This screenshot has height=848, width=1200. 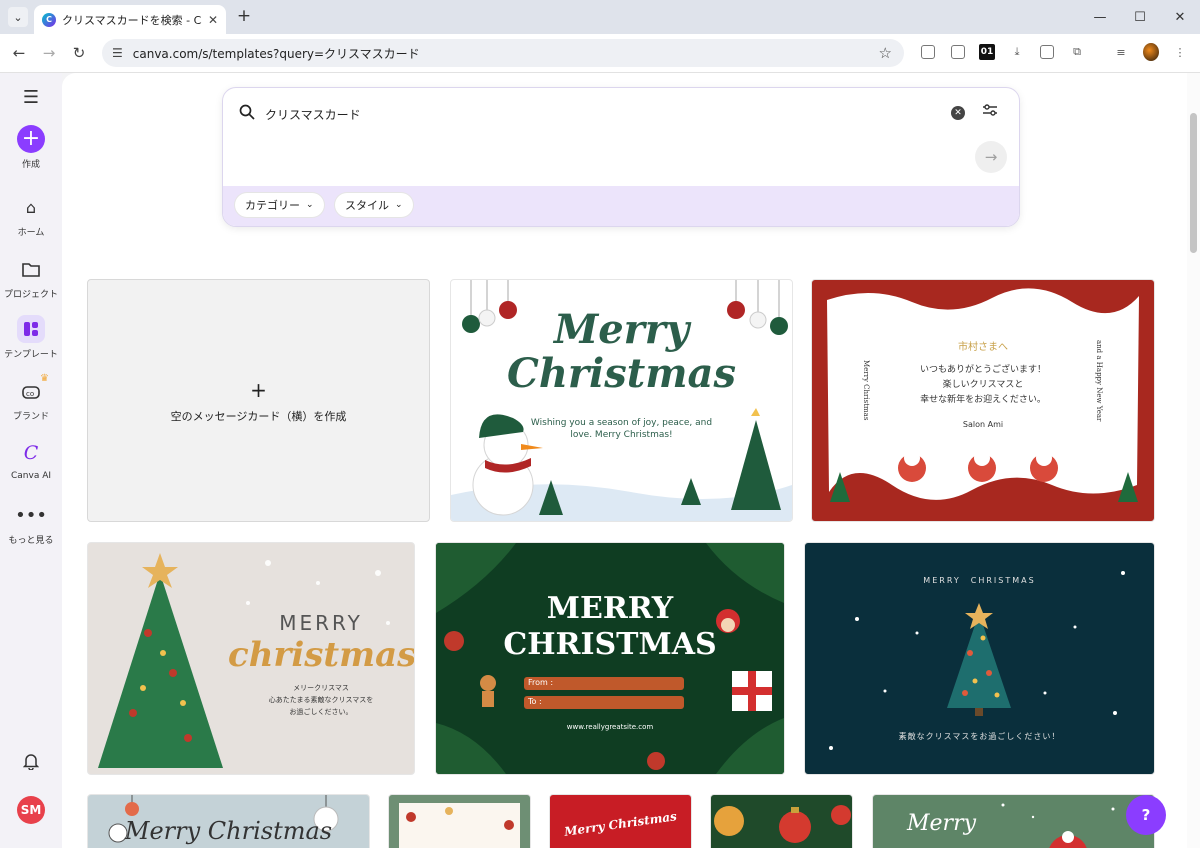 What do you see at coordinates (31, 515) in the screenshot?
I see `more-icon: •••` at bounding box center [31, 515].